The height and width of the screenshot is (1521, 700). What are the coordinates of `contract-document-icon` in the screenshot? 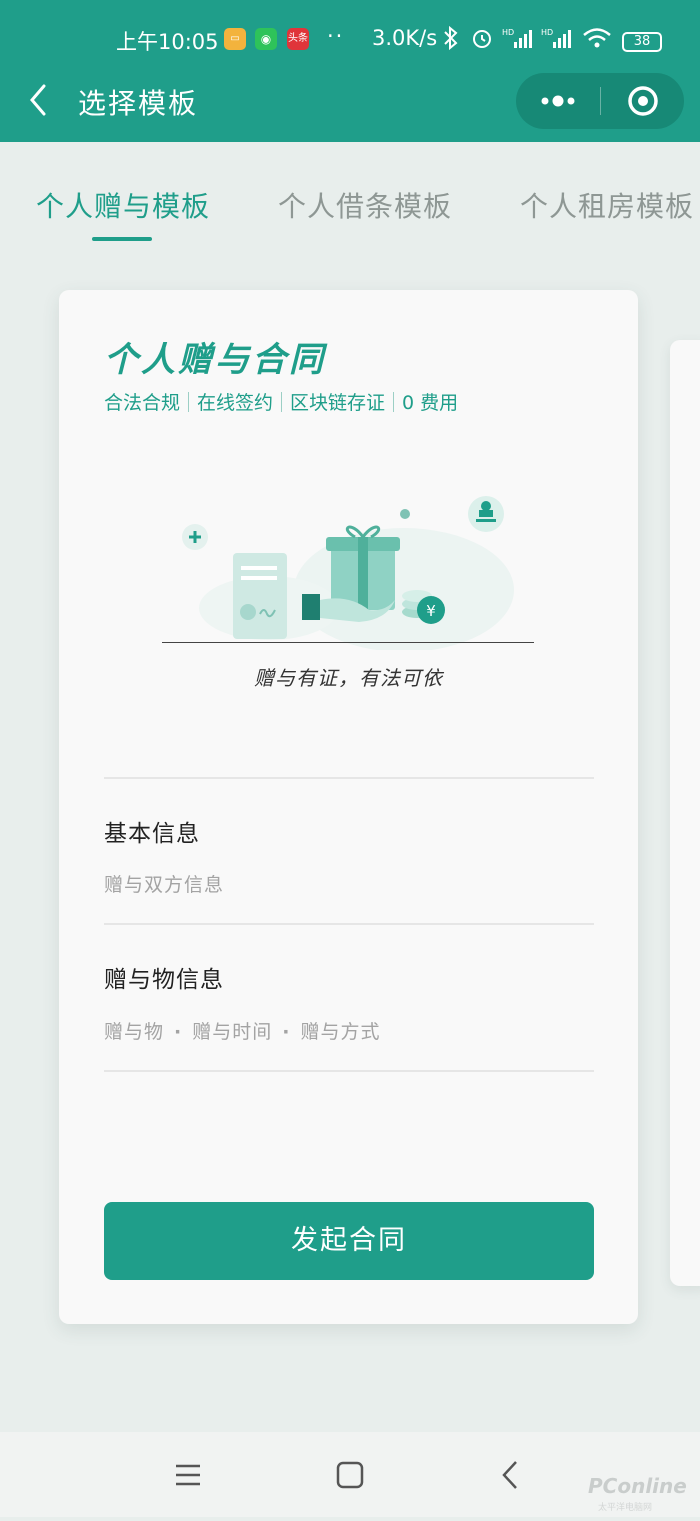 It's located at (260, 596).